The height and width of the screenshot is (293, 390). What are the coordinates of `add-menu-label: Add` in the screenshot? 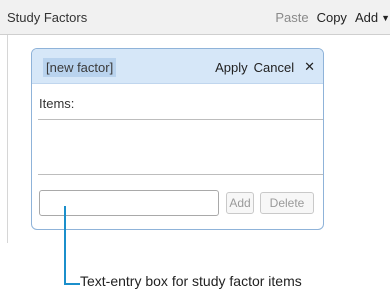 It's located at (366, 17).